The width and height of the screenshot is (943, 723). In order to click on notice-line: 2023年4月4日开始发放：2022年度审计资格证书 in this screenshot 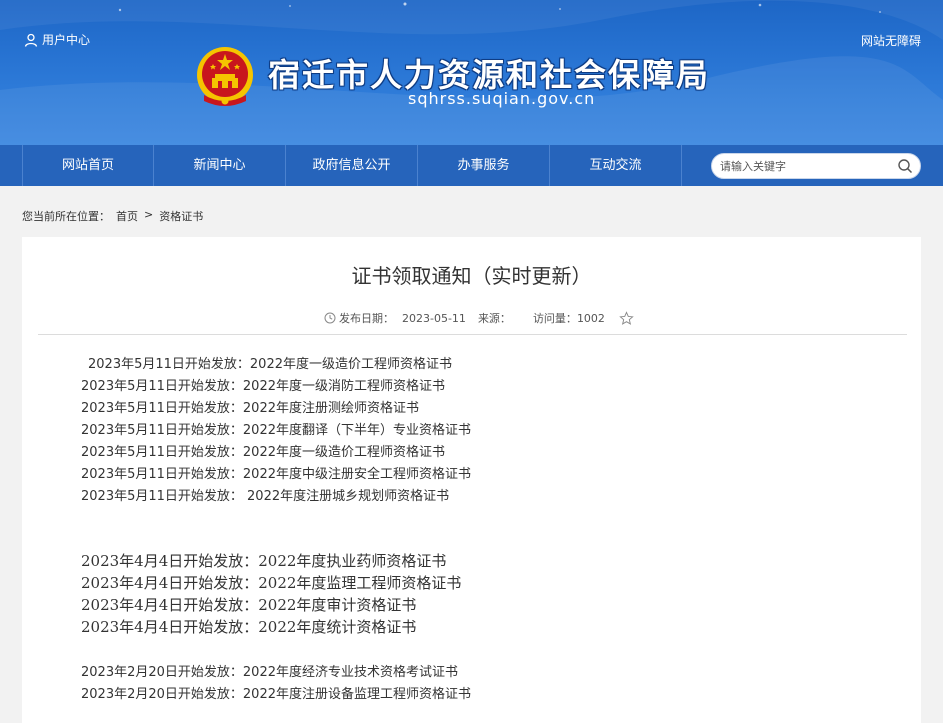, I will do `click(249, 605)`.